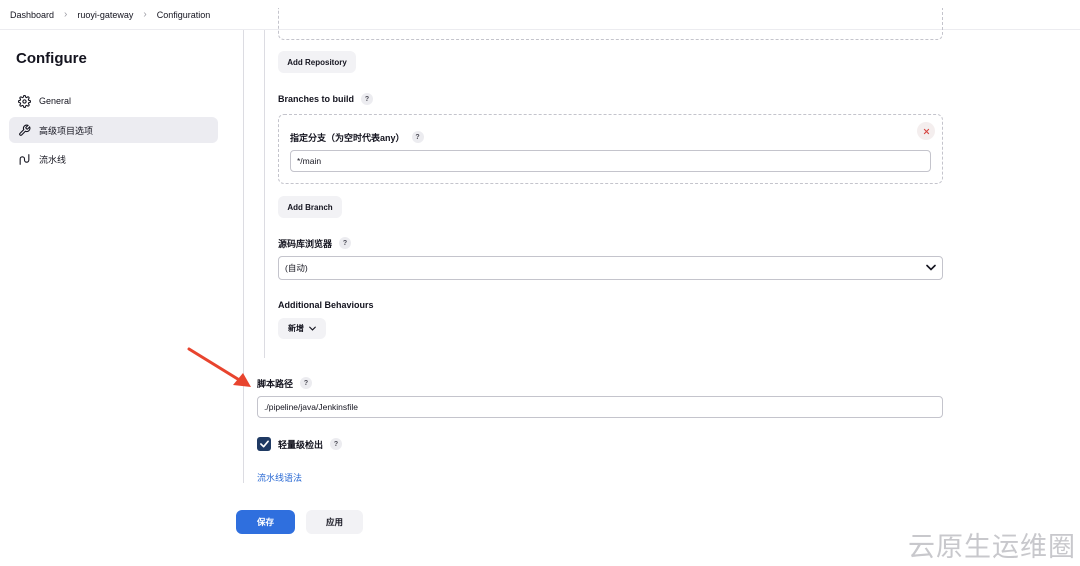  I want to click on close-icon, so click(926, 131).